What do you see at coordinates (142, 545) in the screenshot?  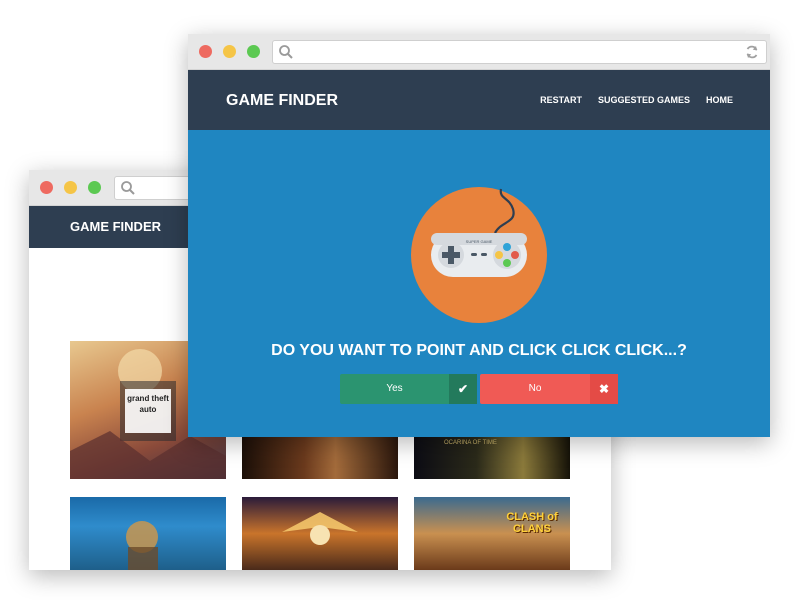 I see `underwater-art` at bounding box center [142, 545].